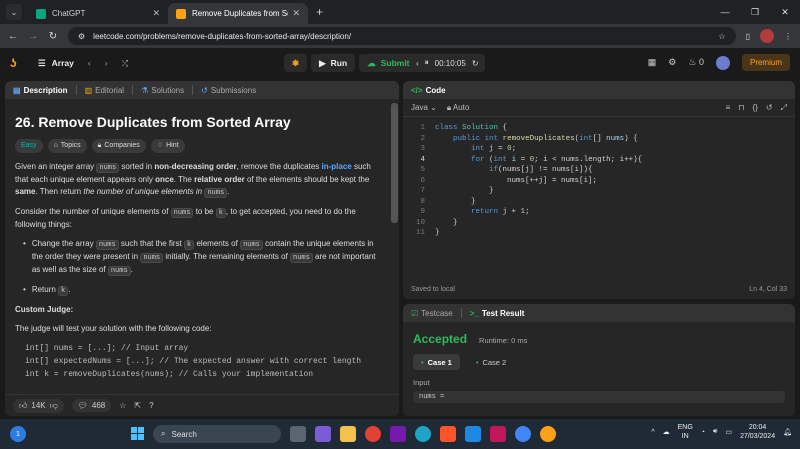 The width and height of the screenshot is (800, 449). Describe the element at coordinates (33, 36) in the screenshot. I see `forward-icon: →` at that location.